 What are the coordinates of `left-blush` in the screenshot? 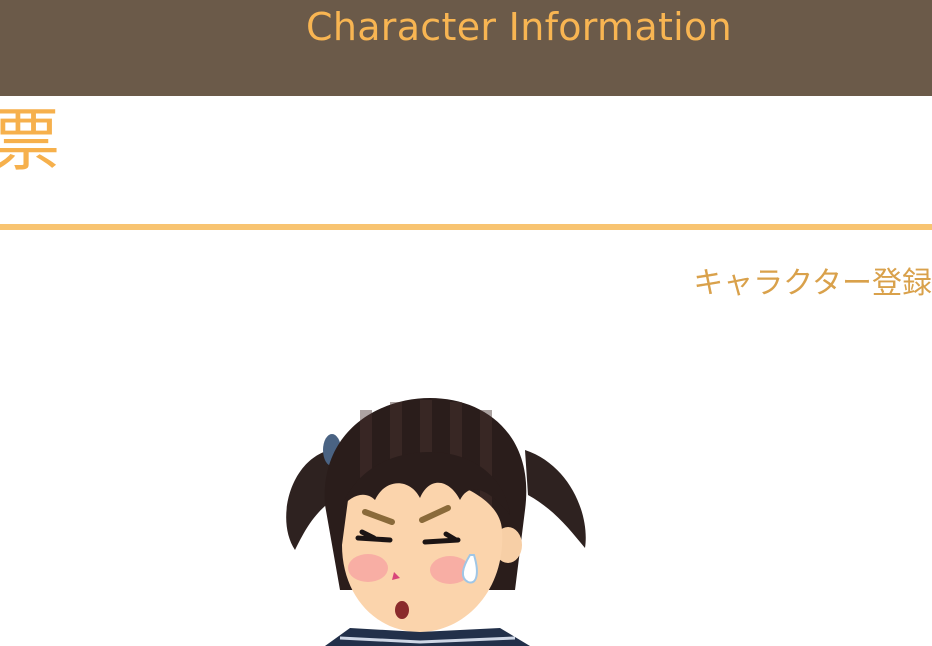 It's located at (368, 568).